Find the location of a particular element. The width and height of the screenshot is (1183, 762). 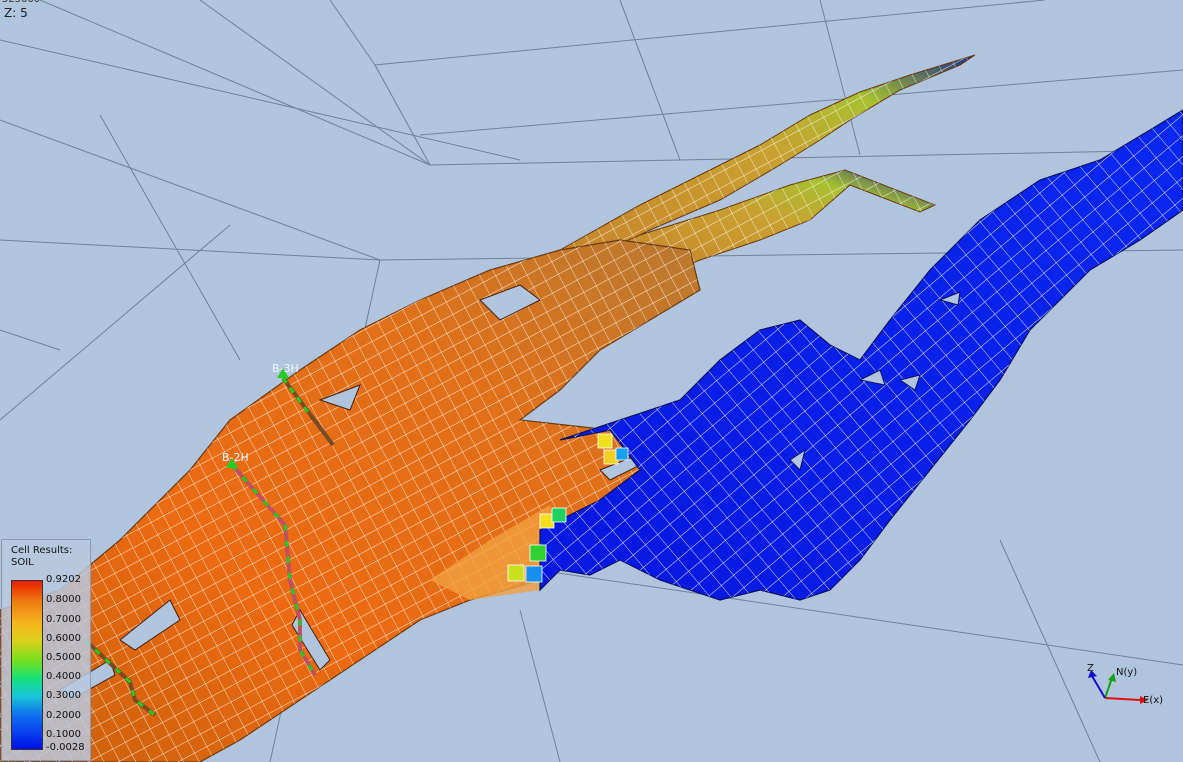

legend-tick: 0.9202 is located at coordinates (63, 579).